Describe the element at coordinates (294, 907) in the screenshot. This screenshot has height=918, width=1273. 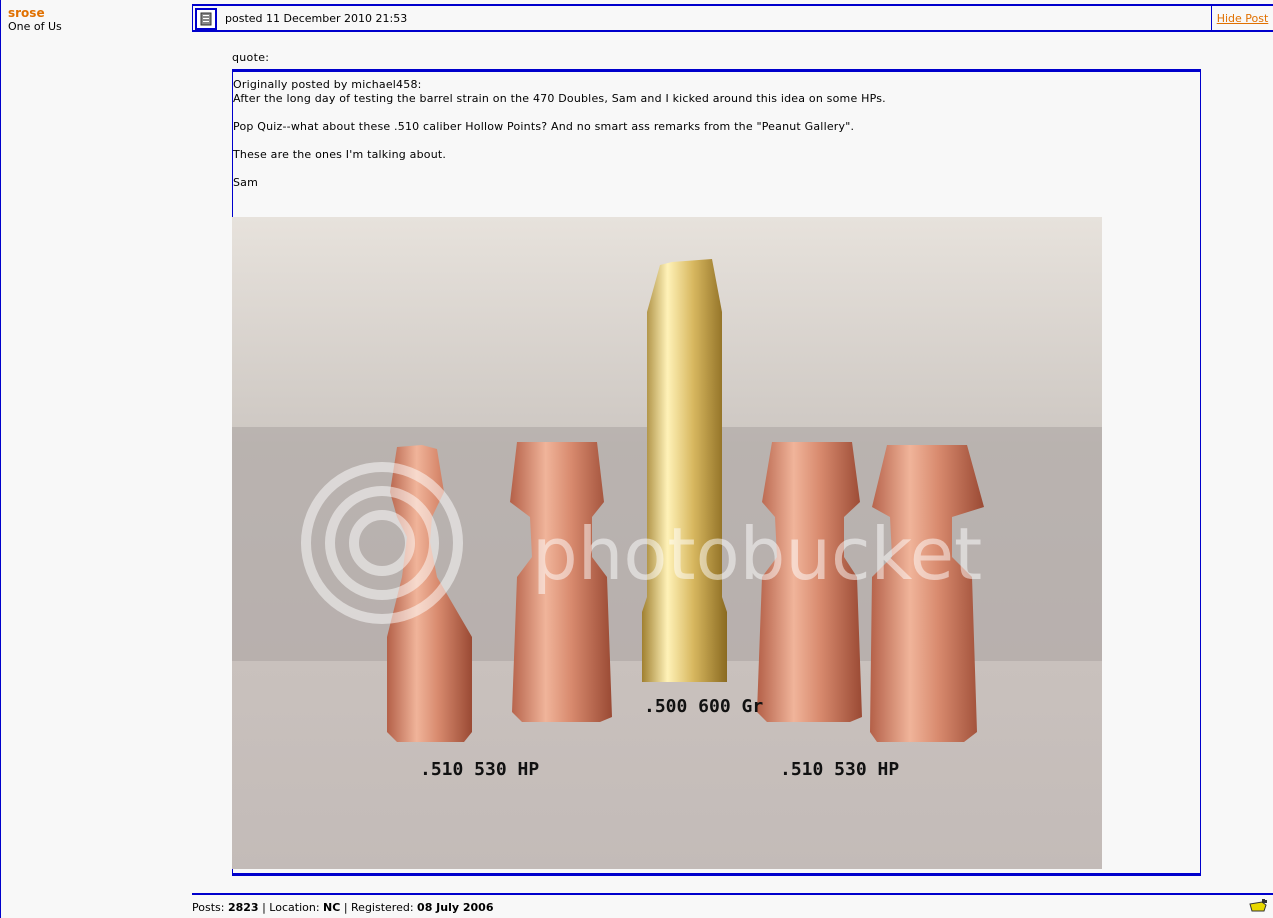
I see `location-label: Location:` at that location.